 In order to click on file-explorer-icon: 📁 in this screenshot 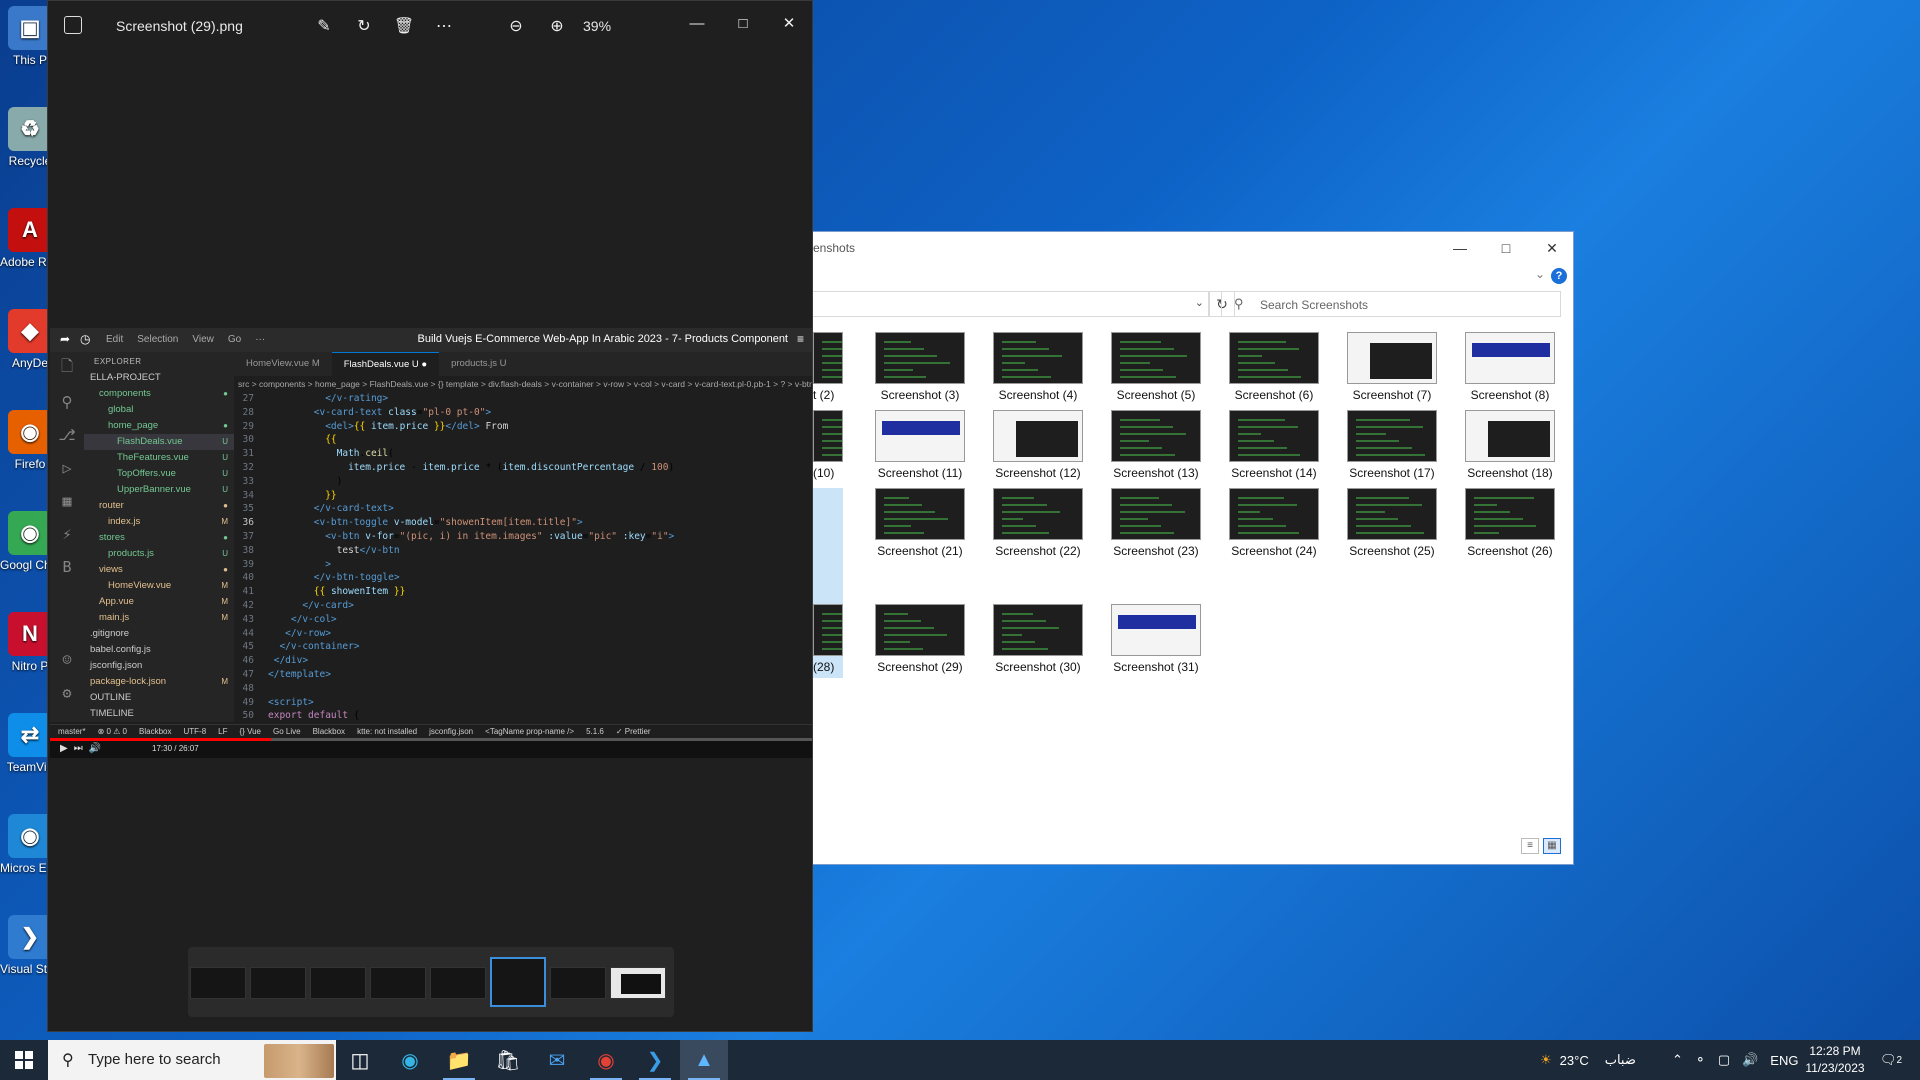, I will do `click(459, 1060)`.